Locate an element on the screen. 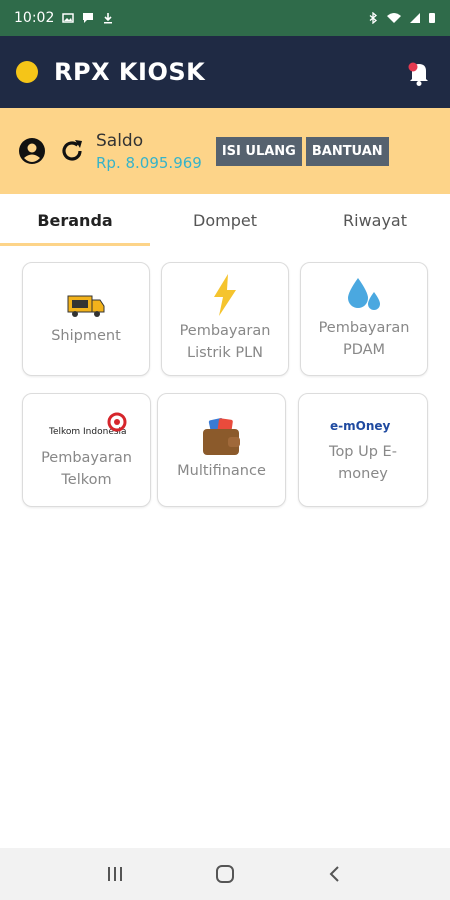 This screenshot has height=900, width=450. battery-icon is located at coordinates (432, 18).